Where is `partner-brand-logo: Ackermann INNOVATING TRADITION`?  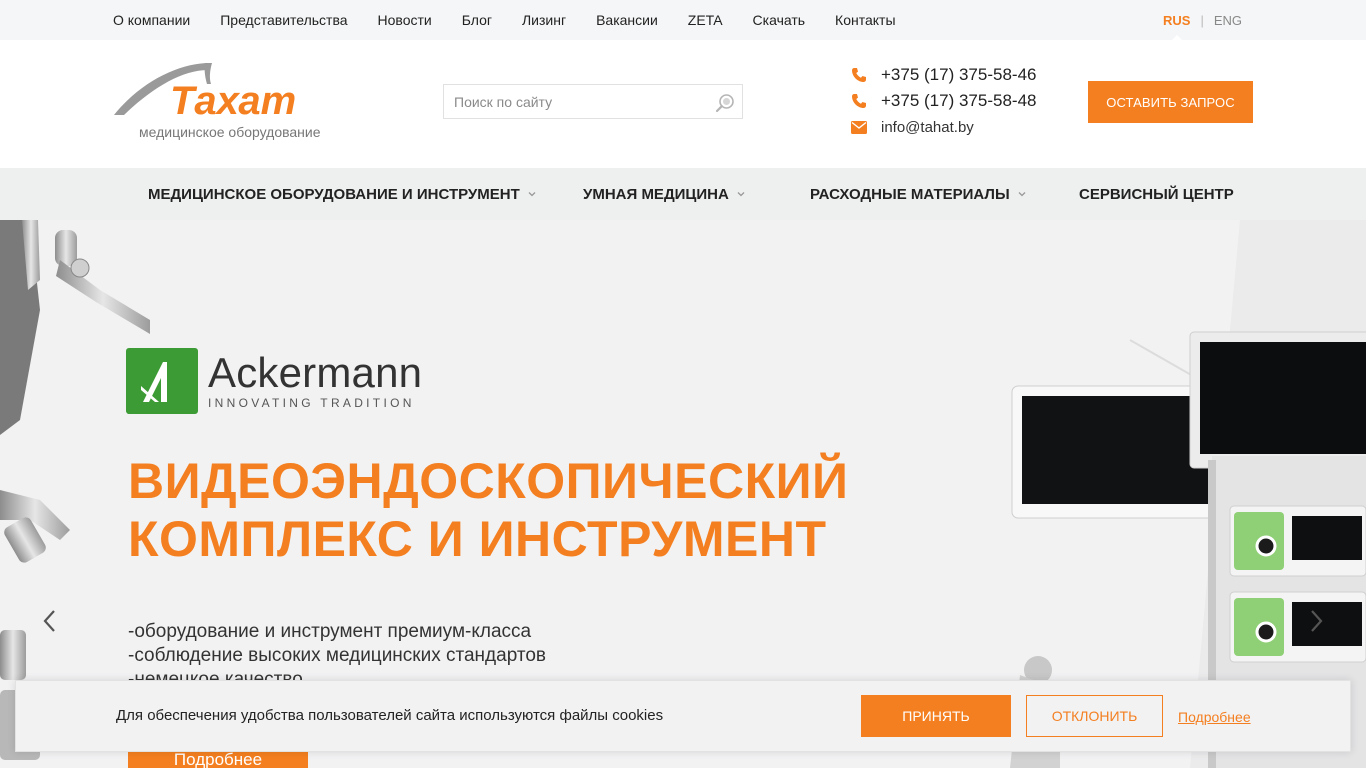
partner-brand-logo: Ackermann INNOVATING TRADITION is located at coordinates (274, 381).